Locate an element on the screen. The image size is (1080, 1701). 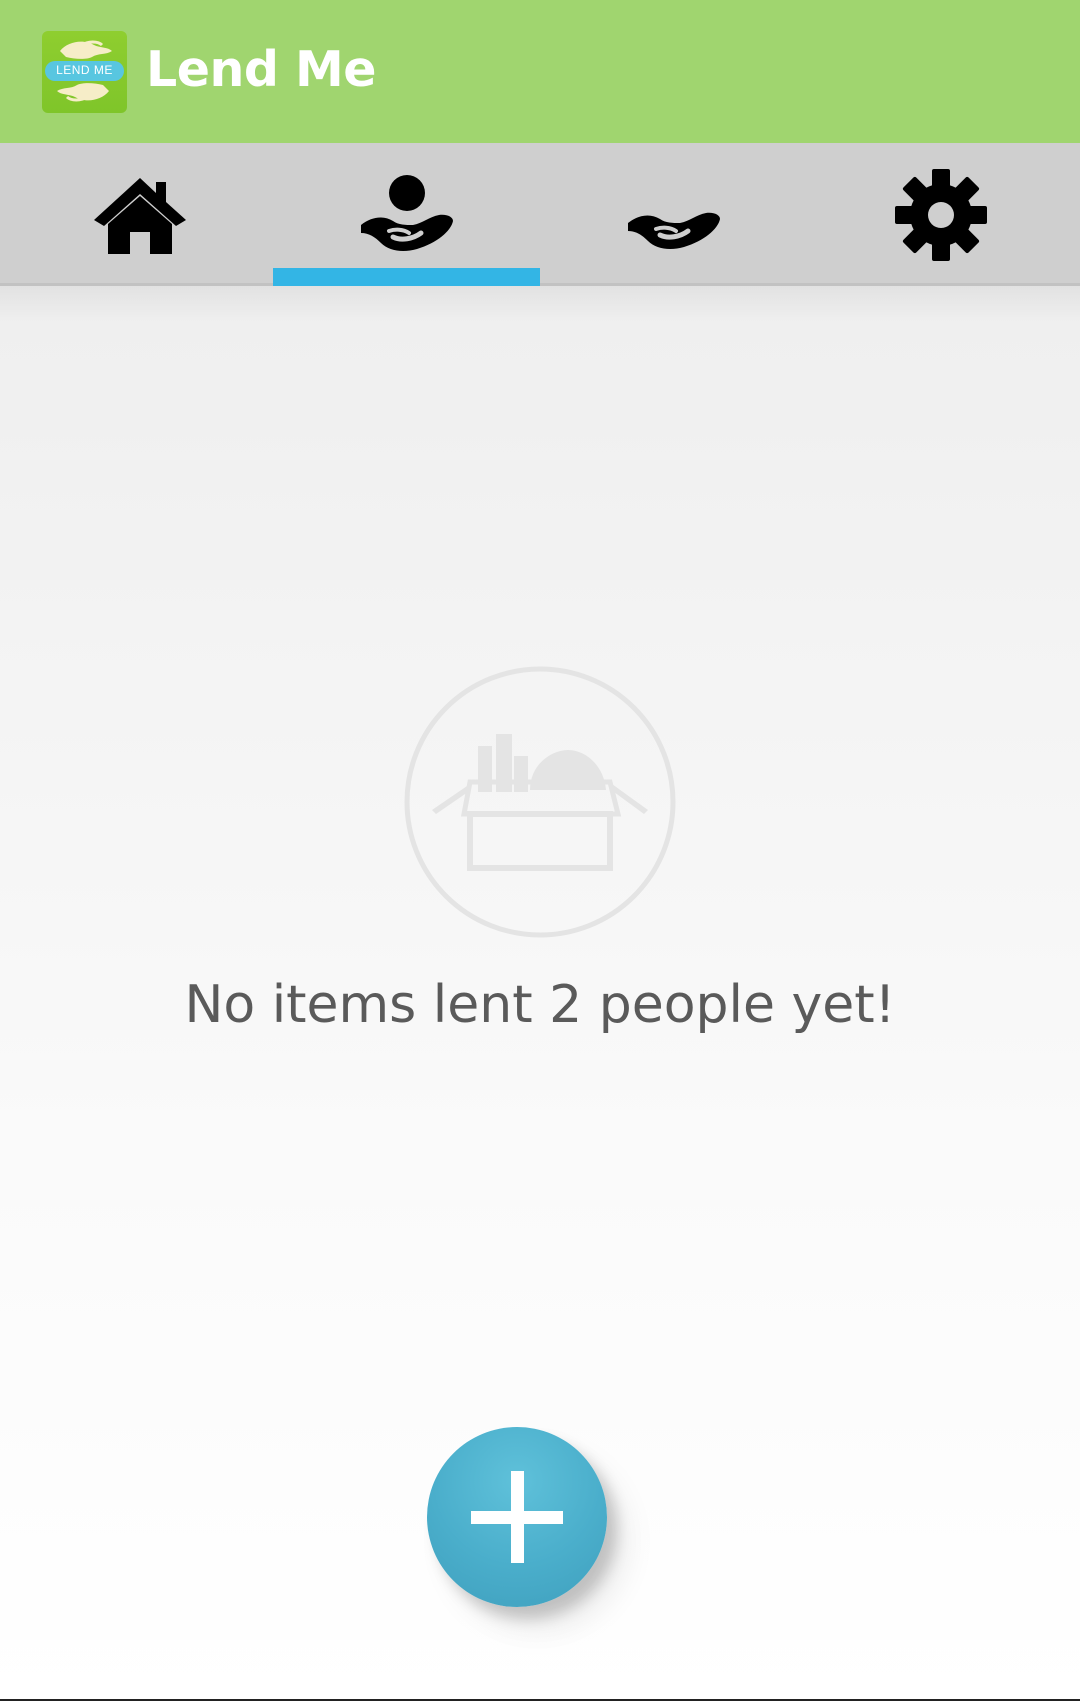
tab-home is located at coordinates (139, 214).